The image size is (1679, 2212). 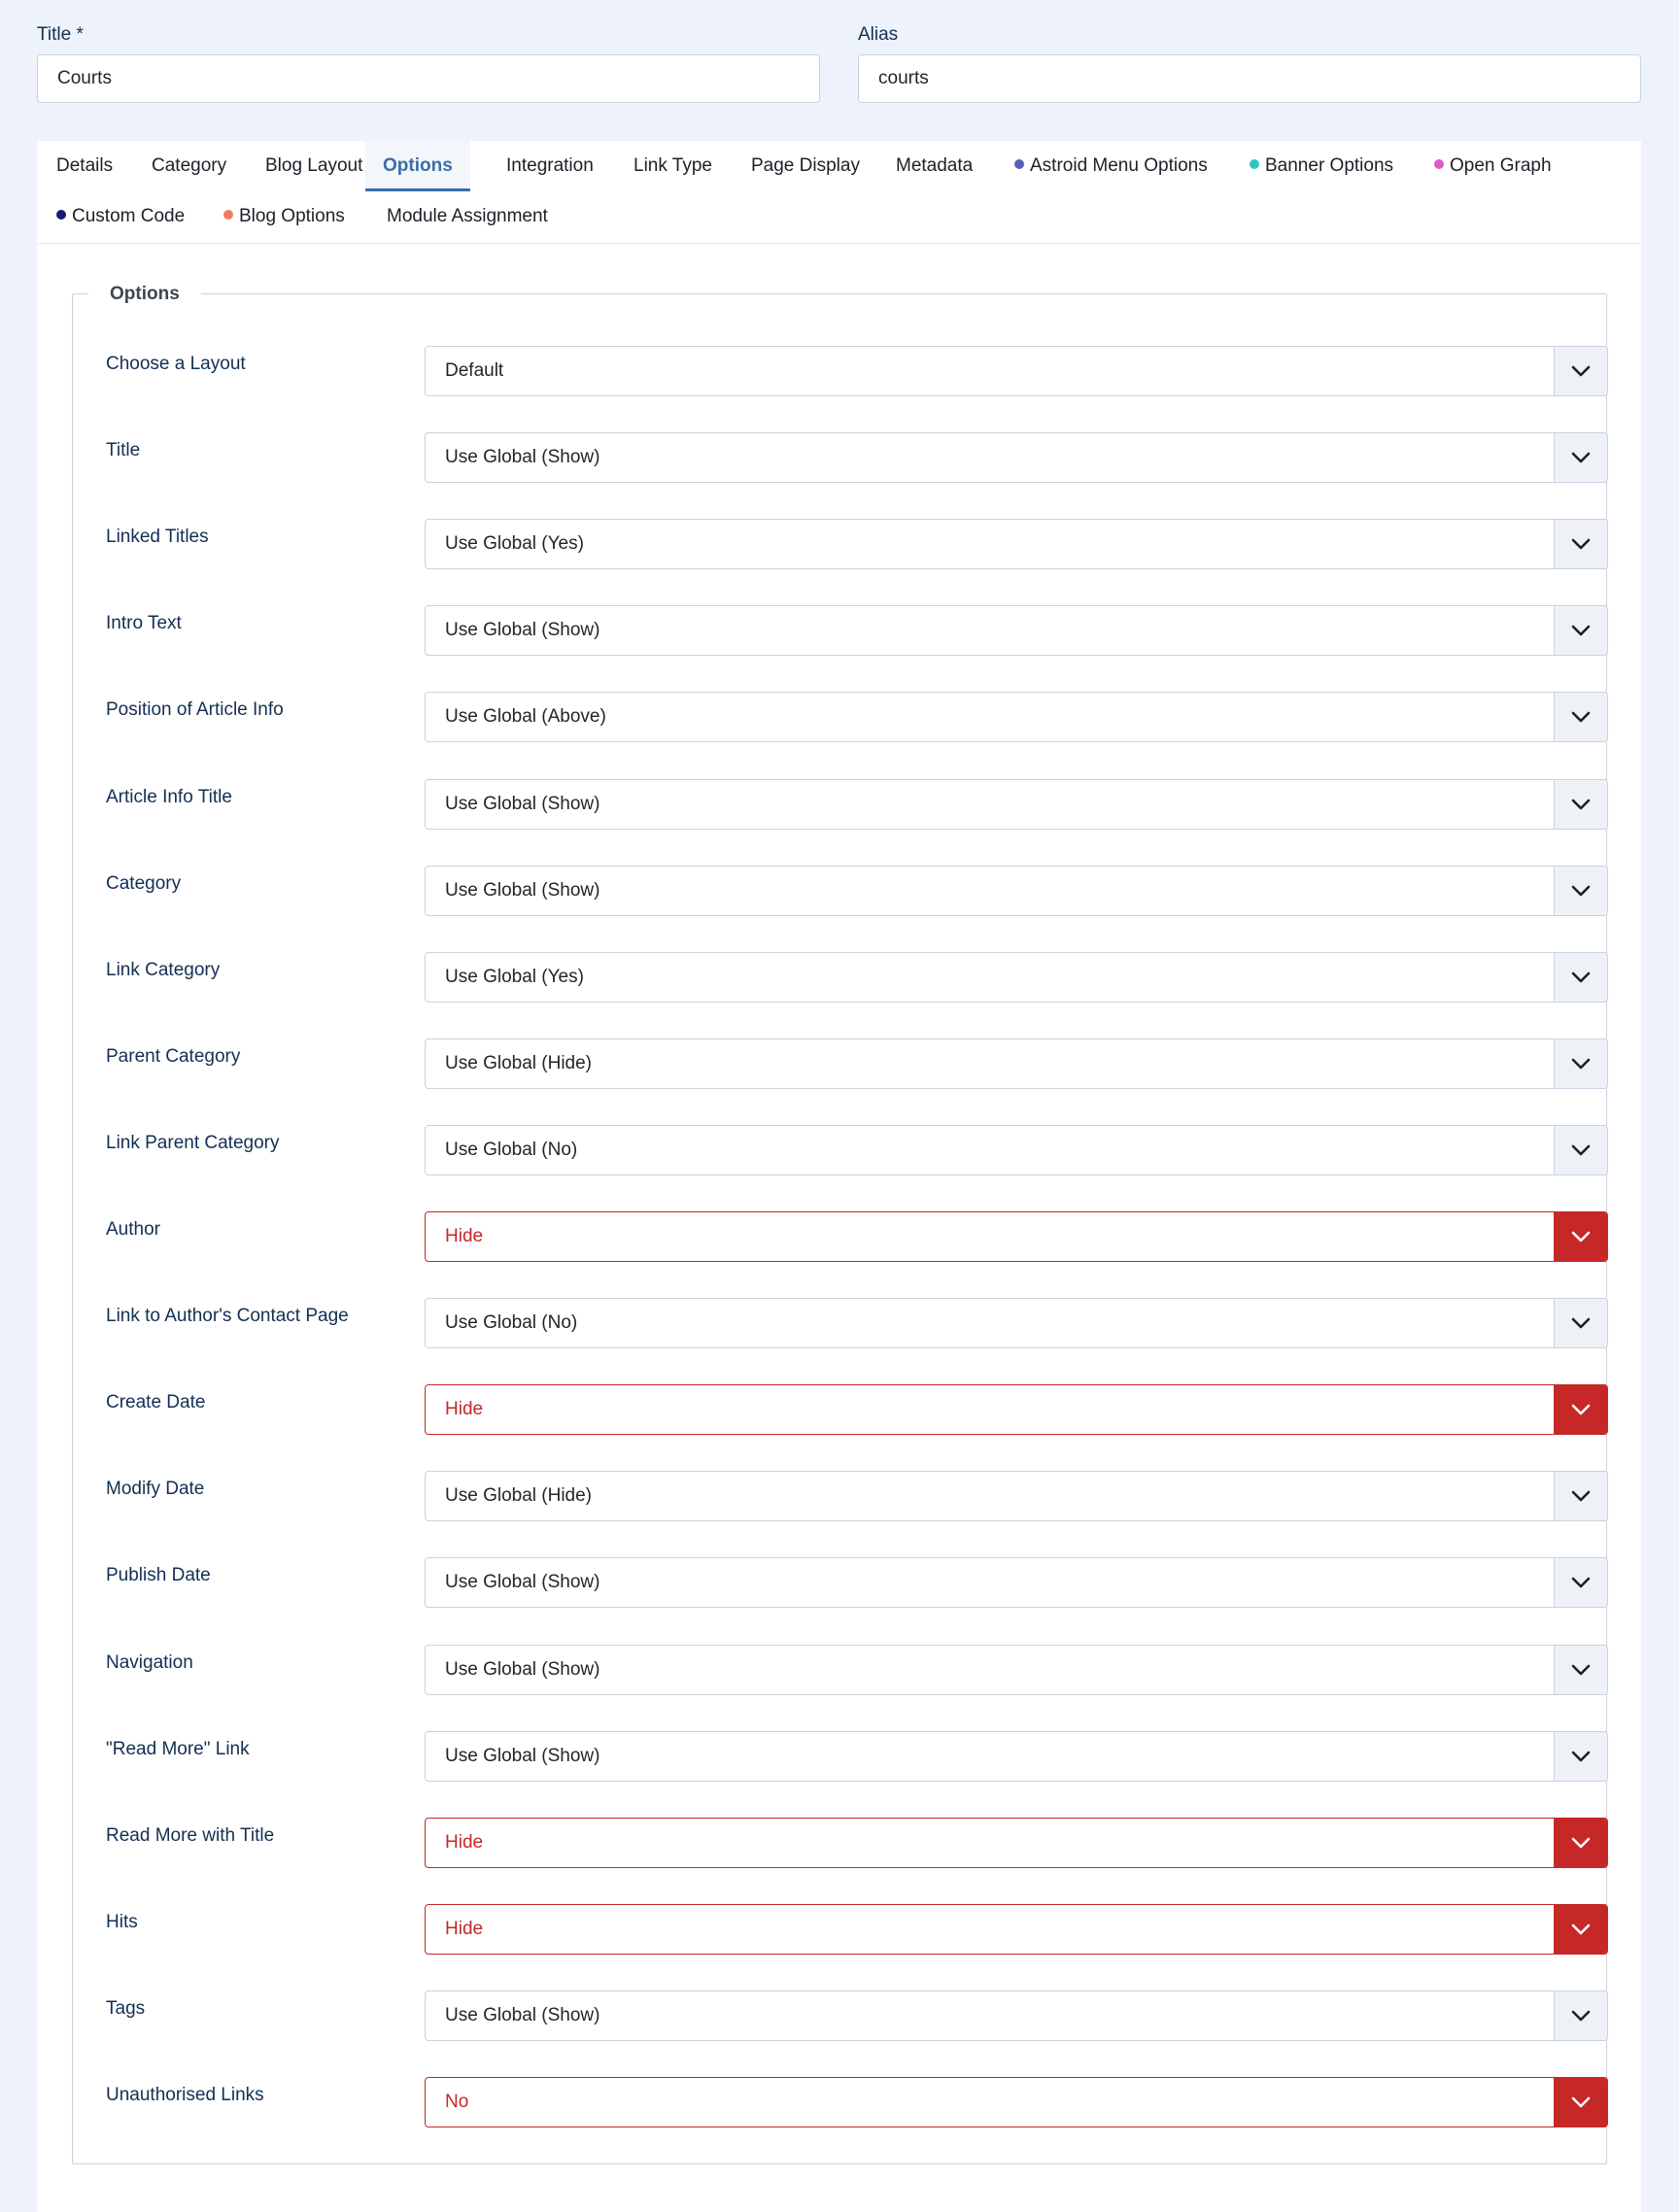 I want to click on option-select-value: Use Global (Above), so click(x=525, y=716).